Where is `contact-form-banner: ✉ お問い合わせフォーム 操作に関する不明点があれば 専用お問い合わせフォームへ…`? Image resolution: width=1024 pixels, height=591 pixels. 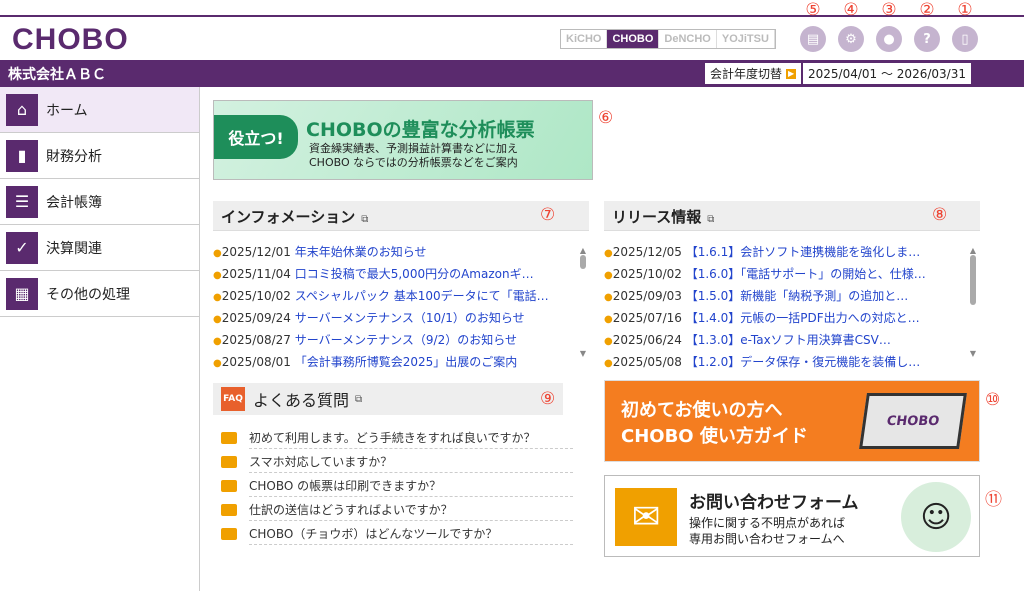 contact-form-banner: ✉ お問い合わせフォーム 操作に関する不明点があれば 専用お問い合わせフォームへ… is located at coordinates (792, 516).